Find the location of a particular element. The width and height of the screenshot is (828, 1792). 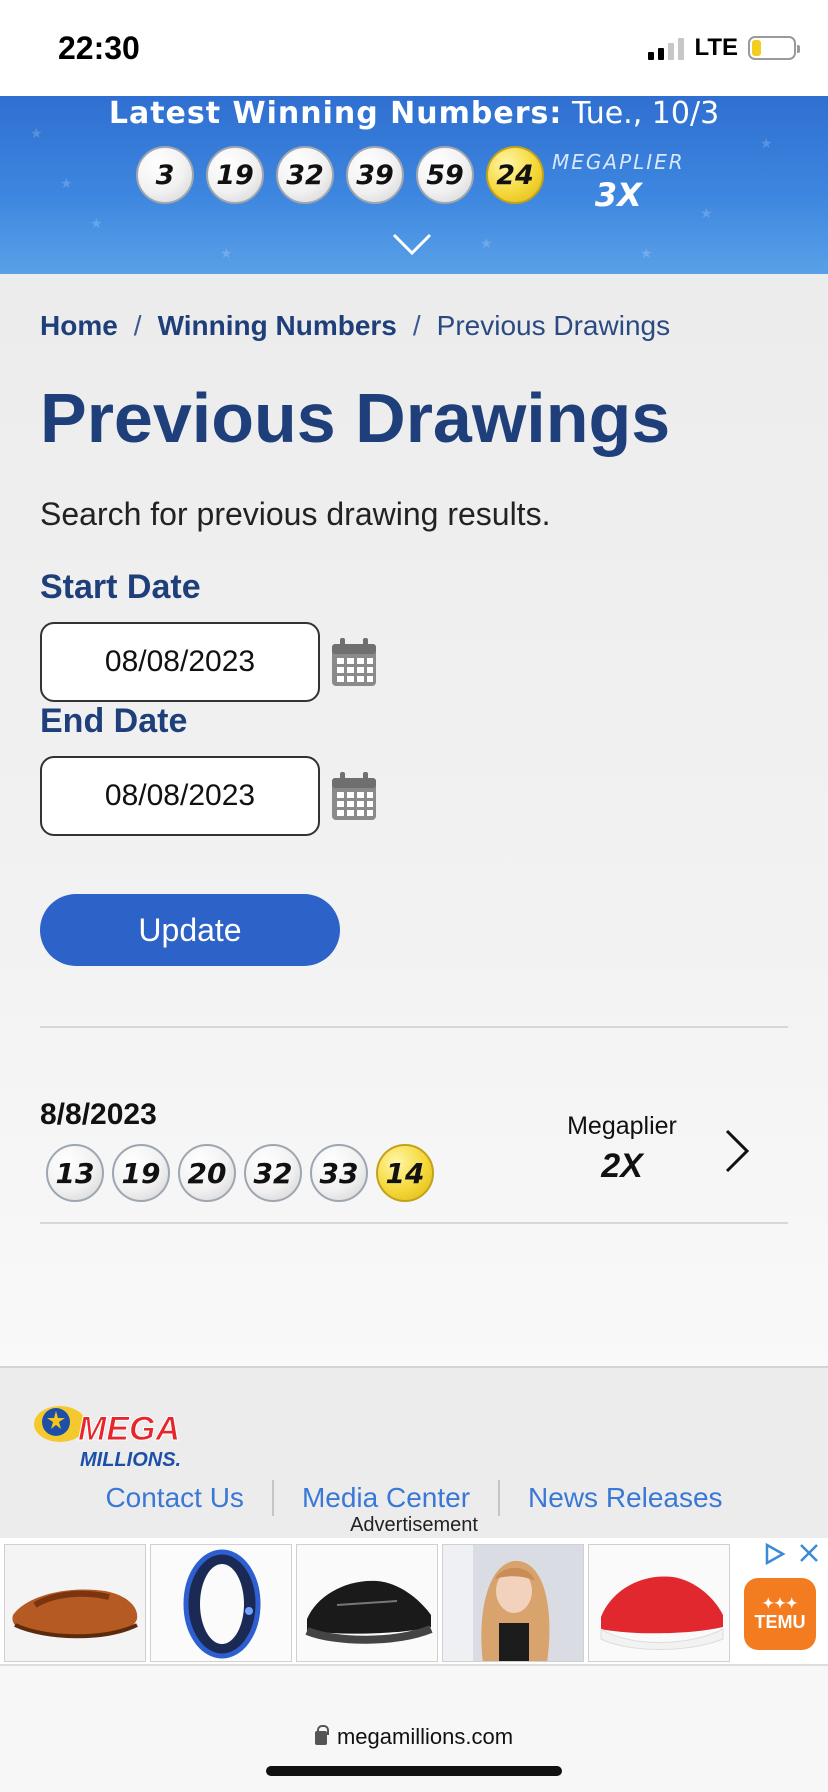

result-megaplier-value: 2X is located at coordinates (622, 1166).